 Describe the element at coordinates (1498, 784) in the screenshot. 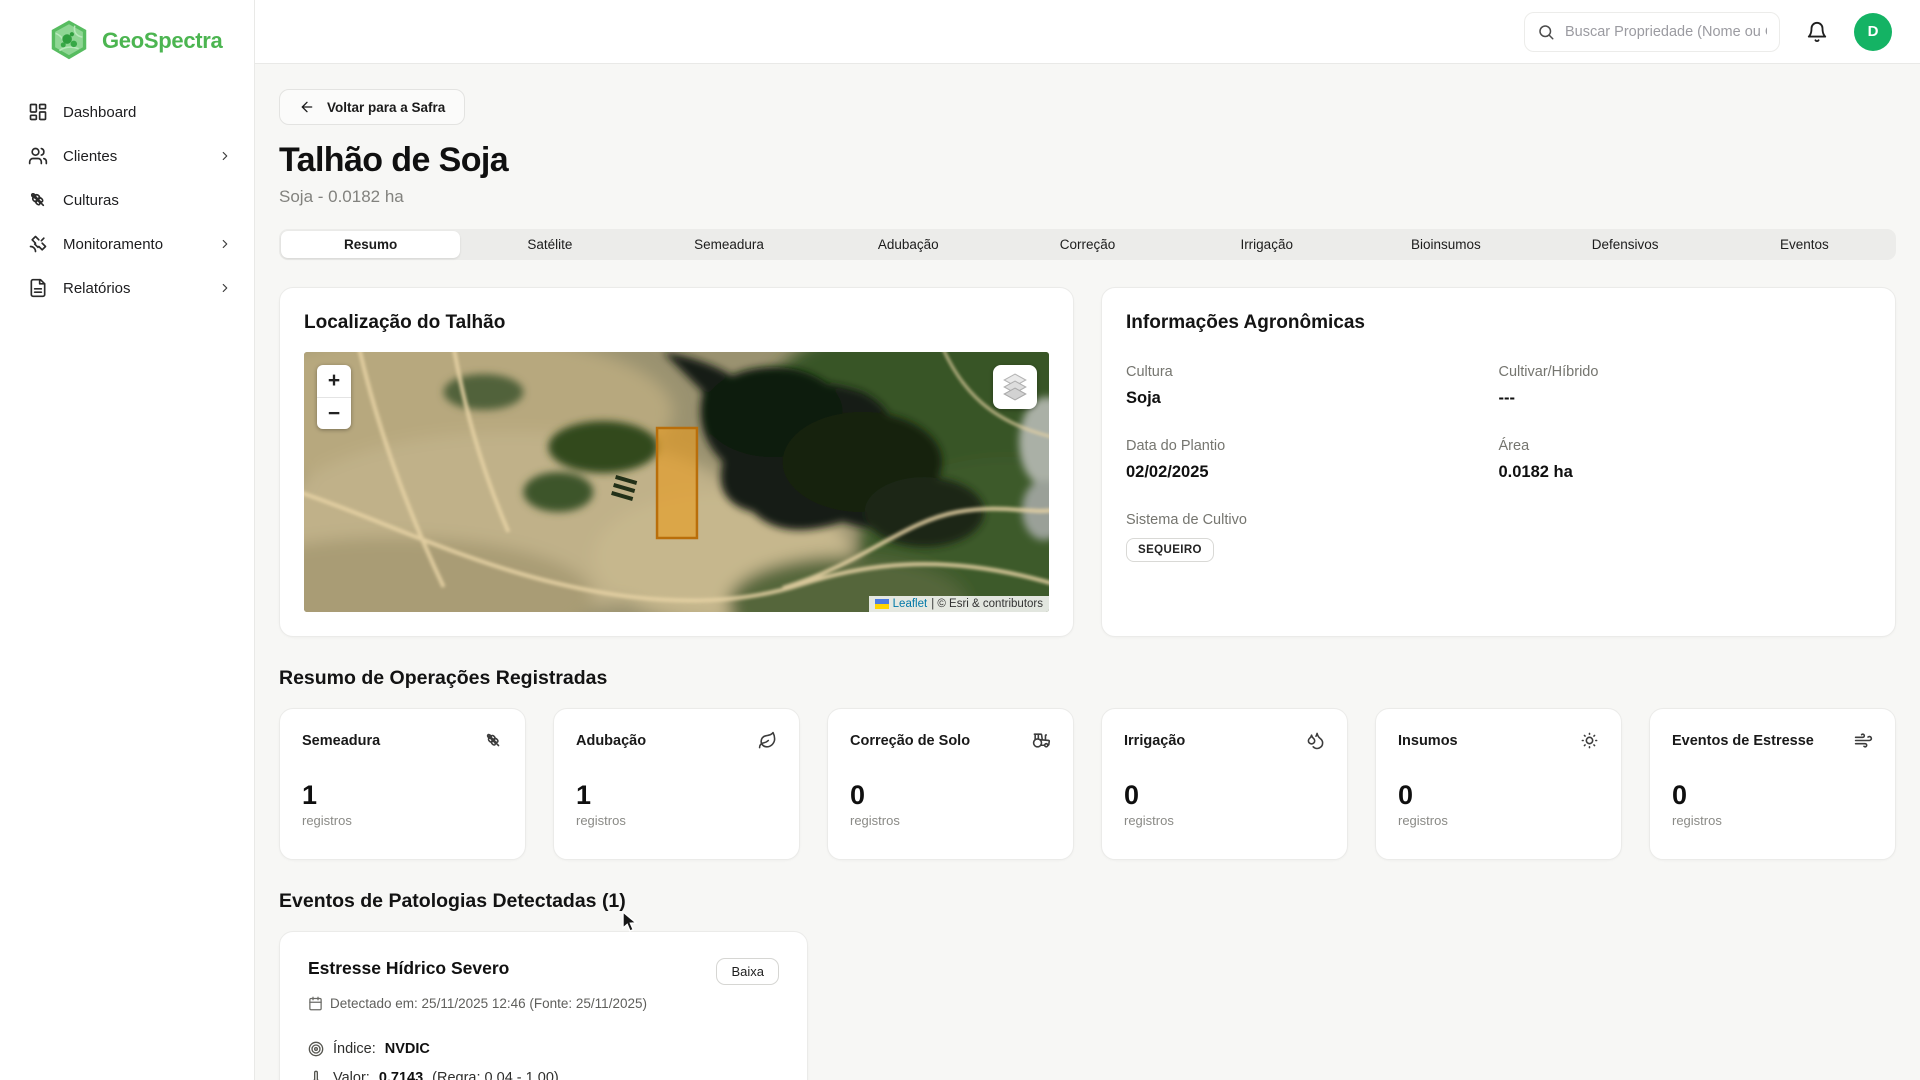

I see `operation-card-insumos: Insumos 0 registros` at that location.